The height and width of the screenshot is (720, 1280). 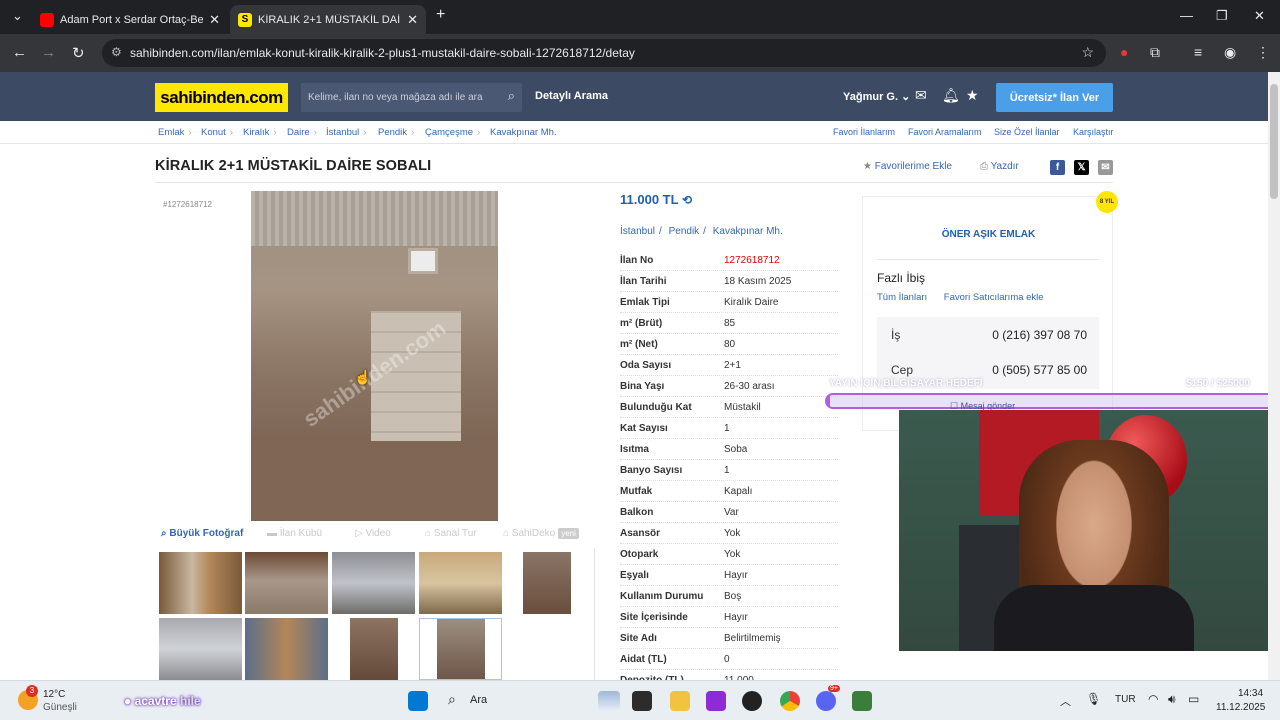 I want to click on chrome-icon, so click(x=790, y=701).